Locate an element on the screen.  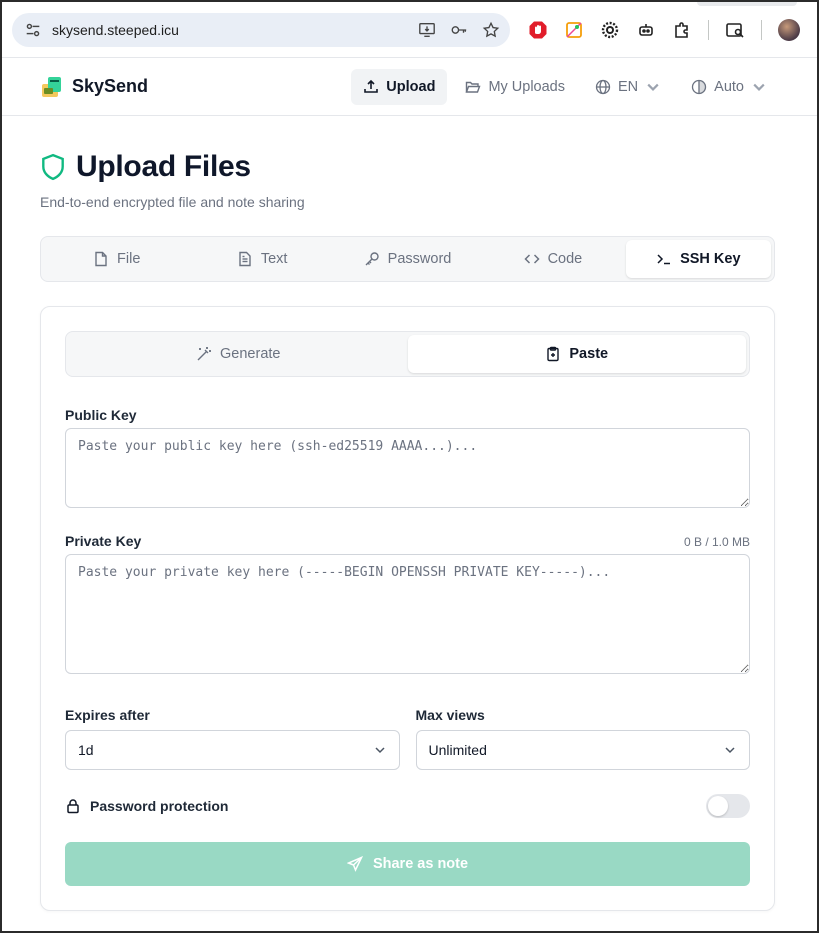
brand-name: SkySend is located at coordinates (110, 86).